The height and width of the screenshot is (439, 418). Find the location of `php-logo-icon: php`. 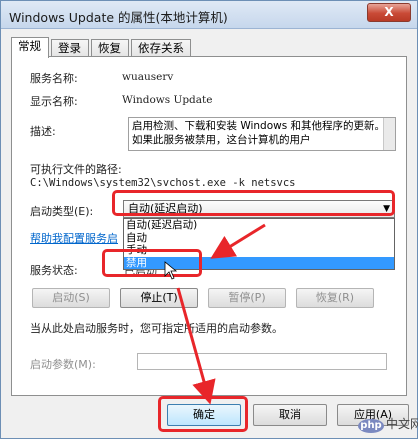

php-logo-icon: php is located at coordinates (371, 426).